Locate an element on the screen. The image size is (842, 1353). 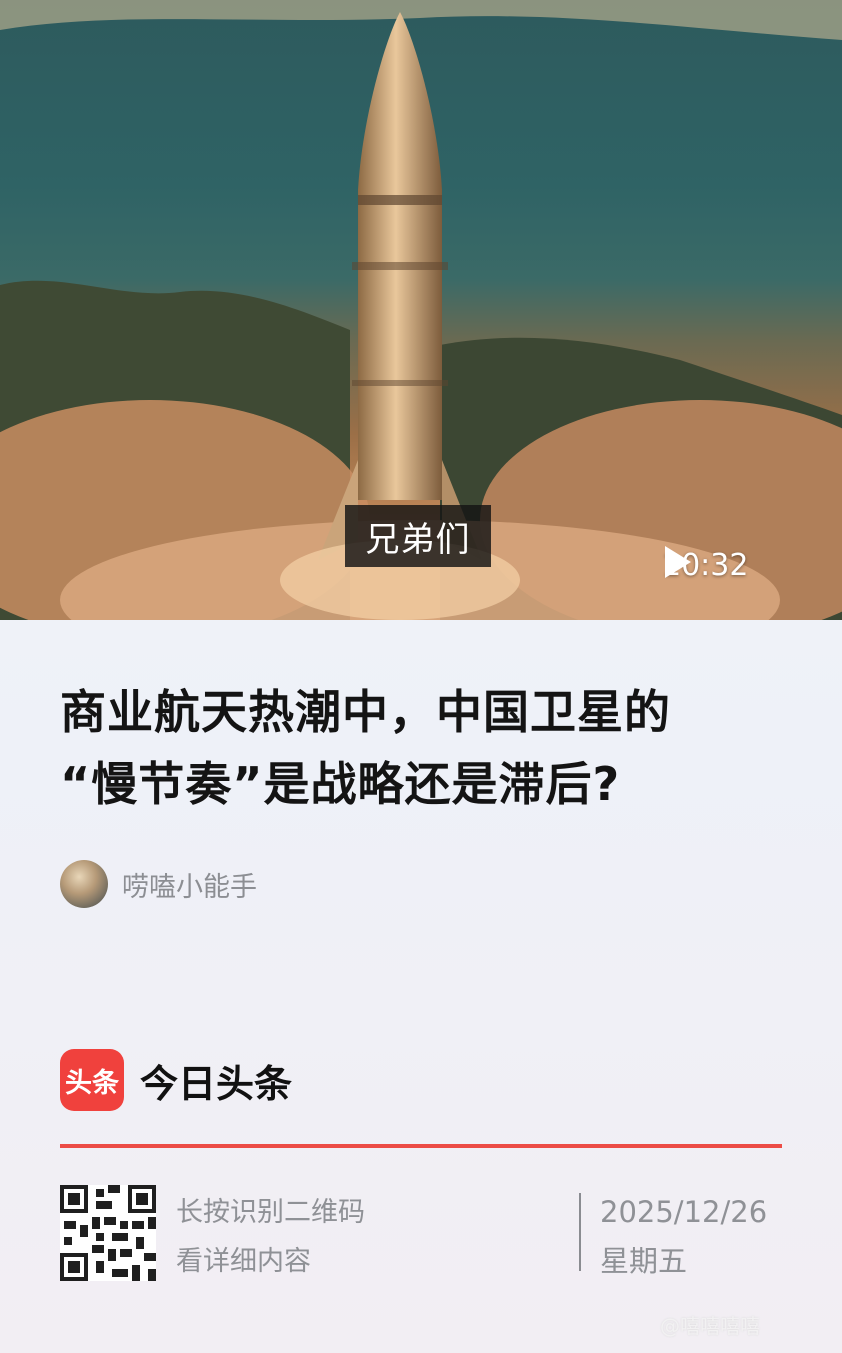
video-duration: 10:32 is located at coordinates (705, 565).